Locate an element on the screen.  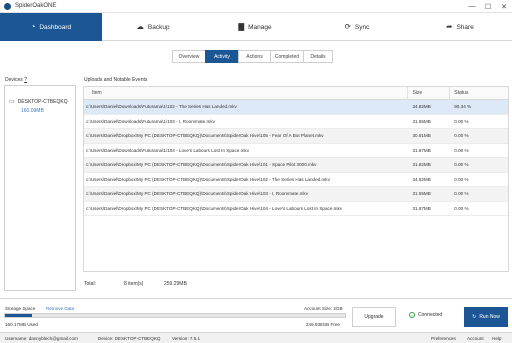
devices-panel: ▭ DESKTOP-CTBEQKQ 160.09MB is located at coordinates (40, 188).